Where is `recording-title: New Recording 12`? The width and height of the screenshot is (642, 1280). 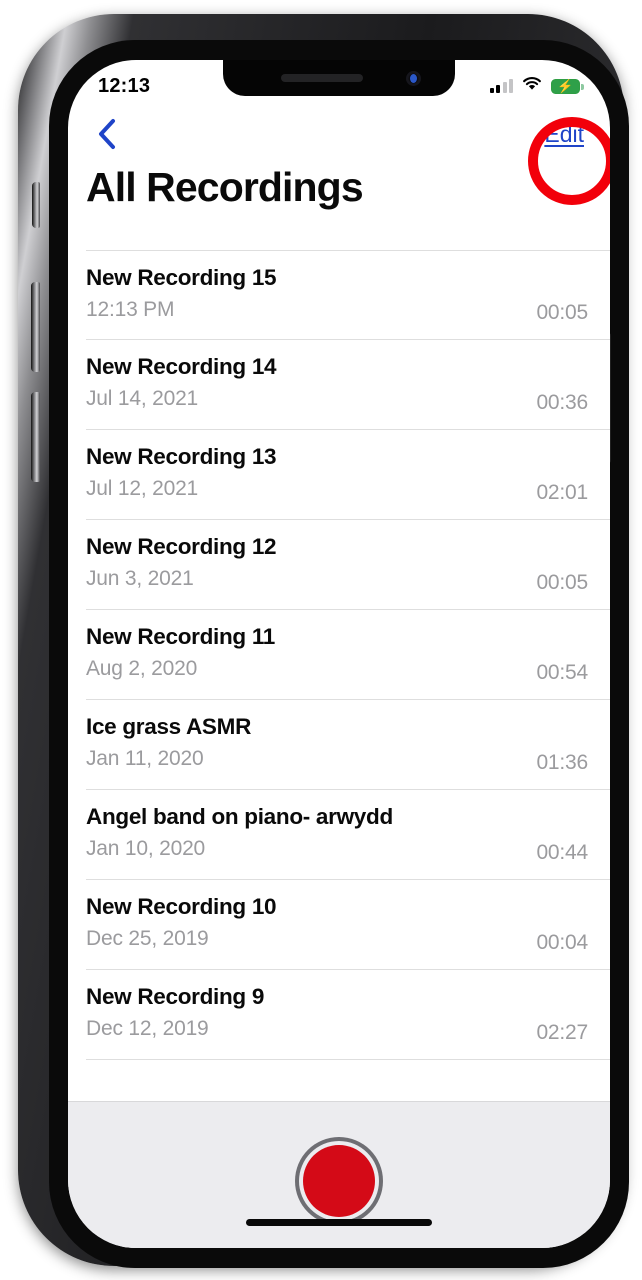 recording-title: New Recording 12 is located at coordinates (181, 546).